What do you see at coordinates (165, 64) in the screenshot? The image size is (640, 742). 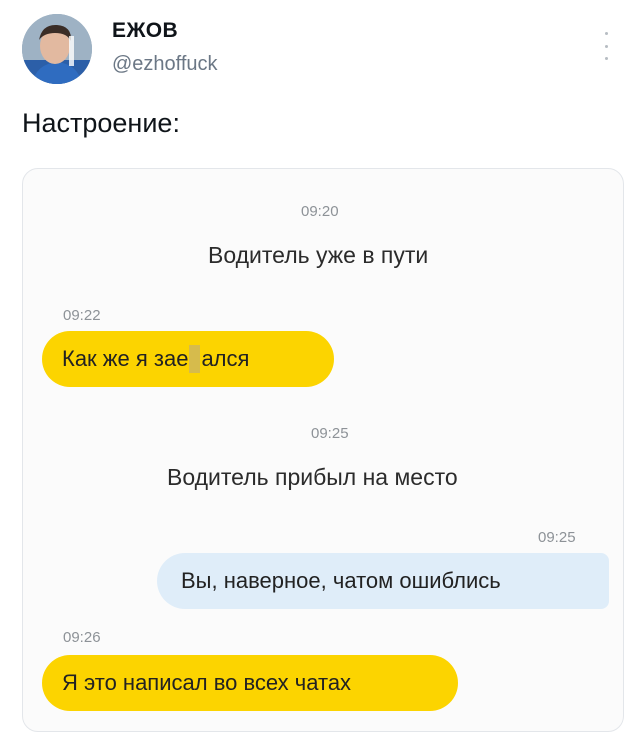 I see `user-handle: @ezhoffuck` at bounding box center [165, 64].